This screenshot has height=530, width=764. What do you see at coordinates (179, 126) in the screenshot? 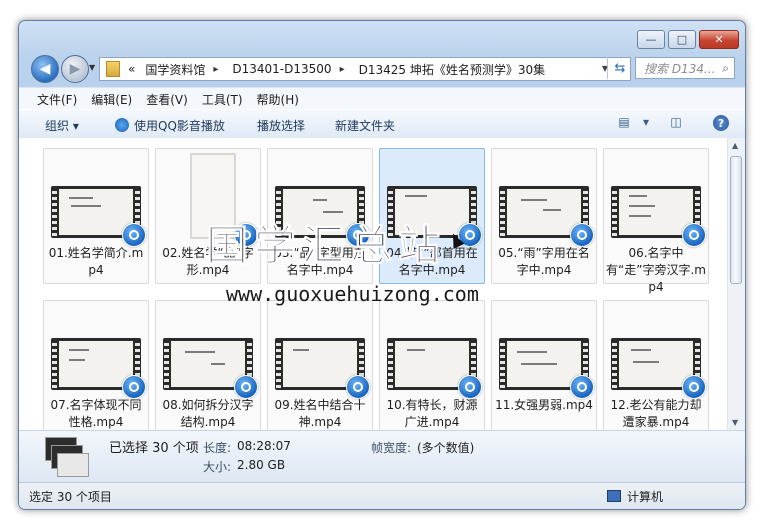
I see `play-with-qq-label: 使用QQ影音播放` at bounding box center [179, 126].